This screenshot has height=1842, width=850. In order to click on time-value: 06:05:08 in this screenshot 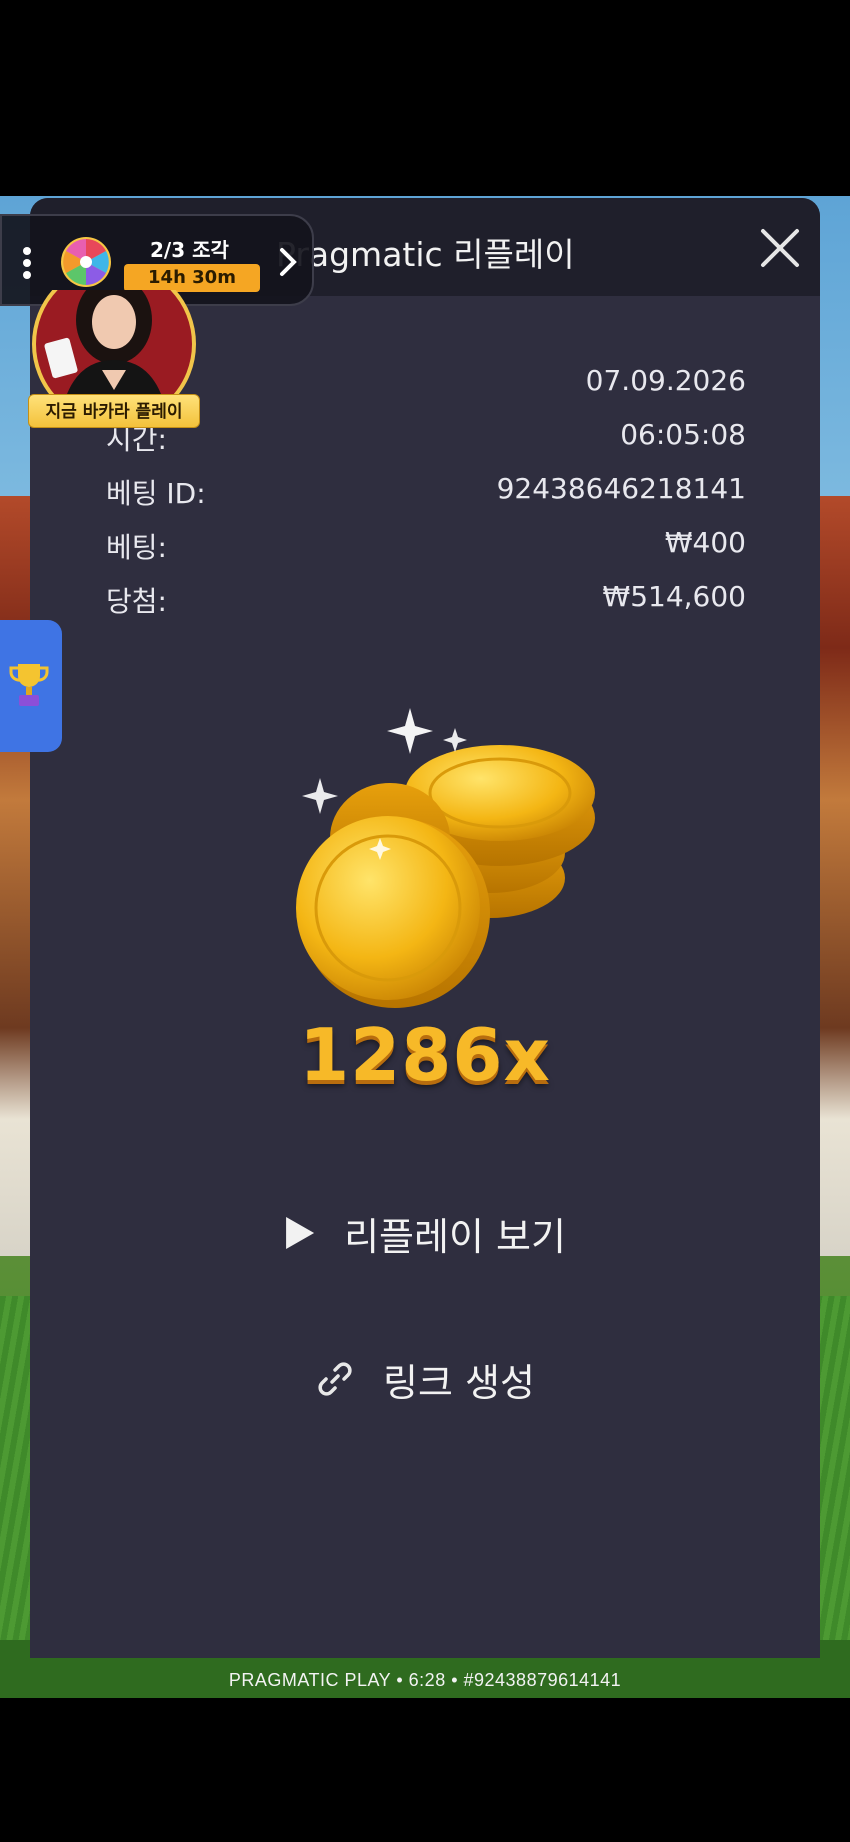, I will do `click(683, 434)`.